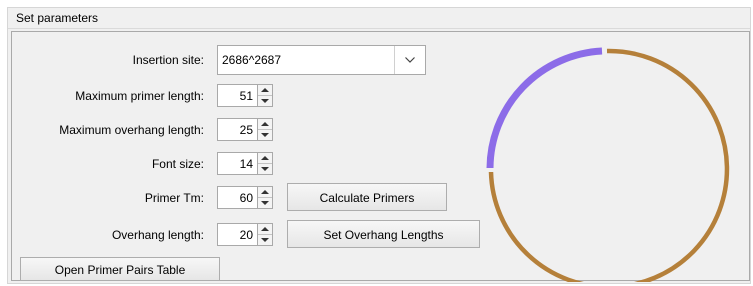 Image resolution: width=753 pixels, height=286 pixels. I want to click on max-primer-length-label: Maximum primer length:, so click(139, 96).